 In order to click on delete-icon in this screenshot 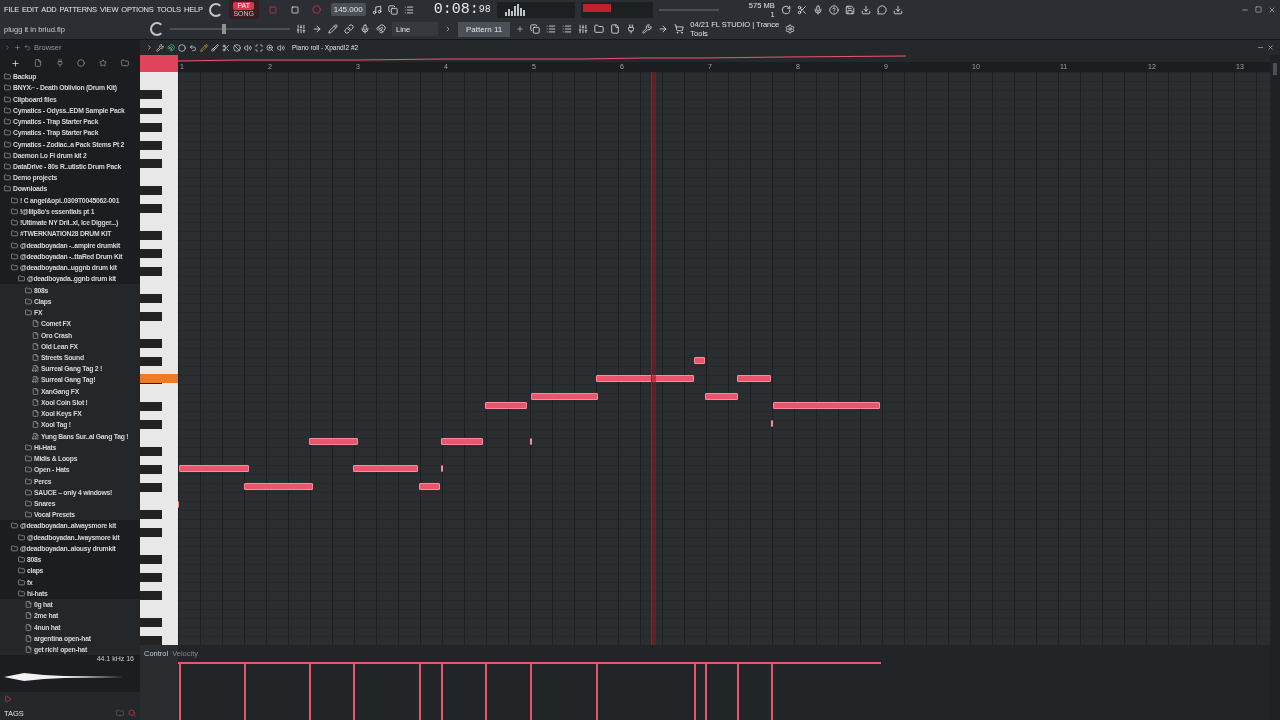, I will do `click(237, 47)`.